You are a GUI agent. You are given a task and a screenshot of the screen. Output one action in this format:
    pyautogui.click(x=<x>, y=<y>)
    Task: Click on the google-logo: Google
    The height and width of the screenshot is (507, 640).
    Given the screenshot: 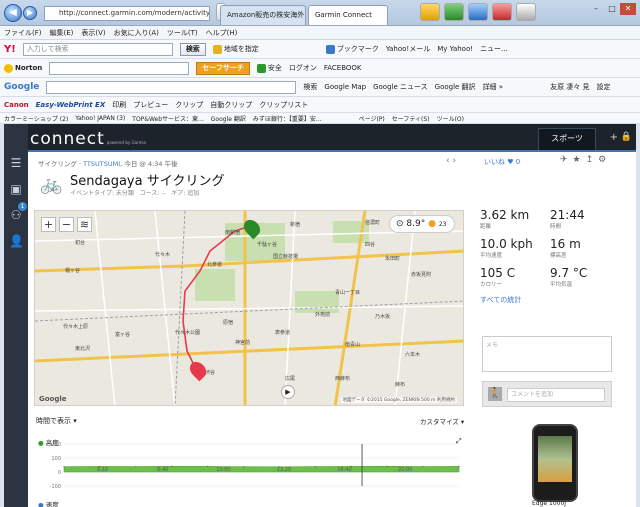 What is the action you would take?
    pyautogui.click(x=21, y=87)
    